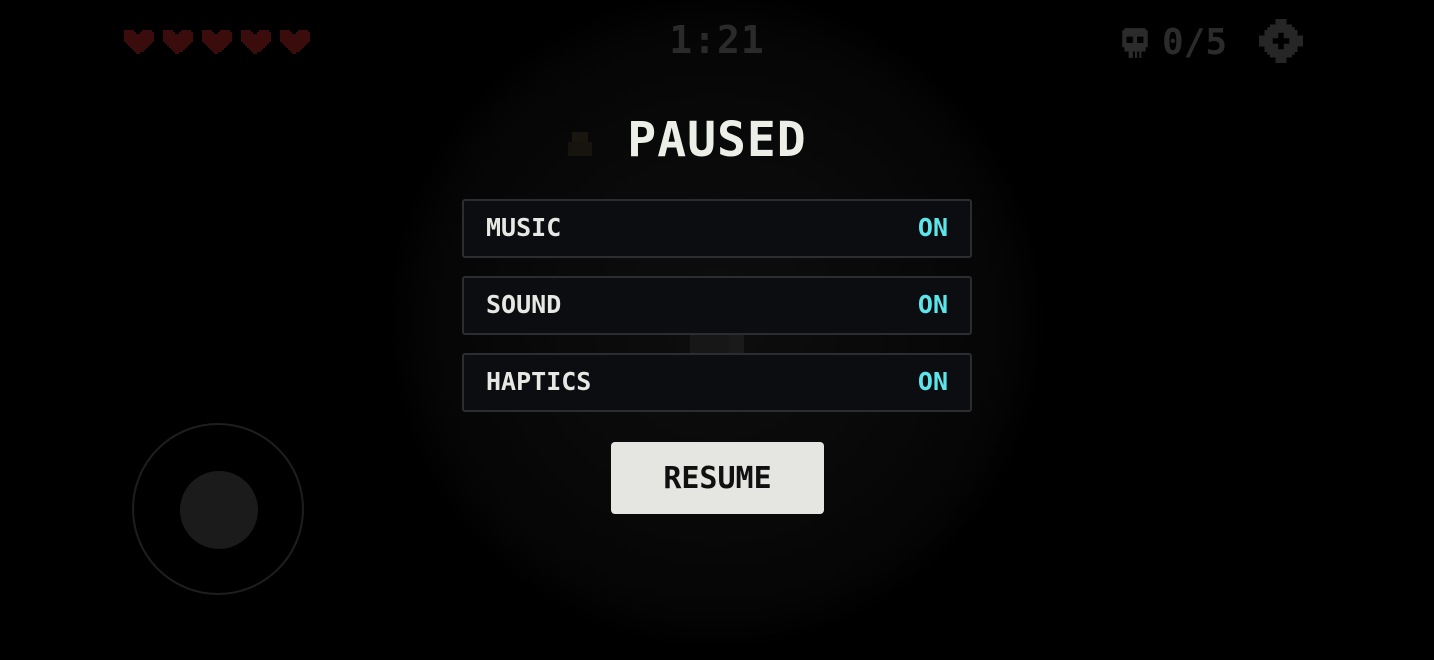 This screenshot has width=1434, height=660. I want to click on gear-icon, so click(1281, 41).